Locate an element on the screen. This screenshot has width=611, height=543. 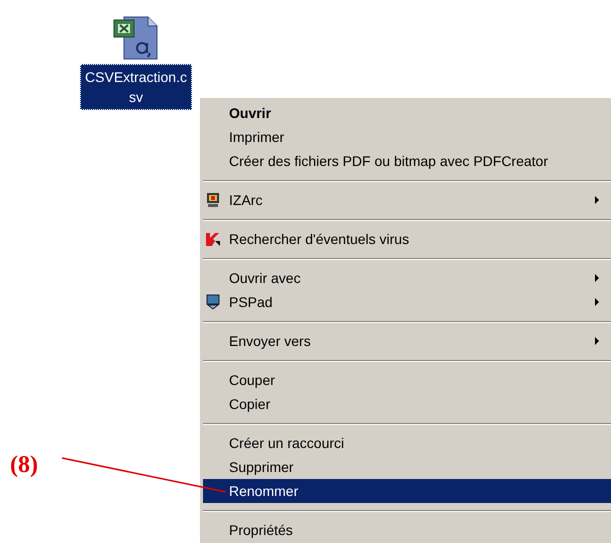
editor-icon is located at coordinates (213, 302).